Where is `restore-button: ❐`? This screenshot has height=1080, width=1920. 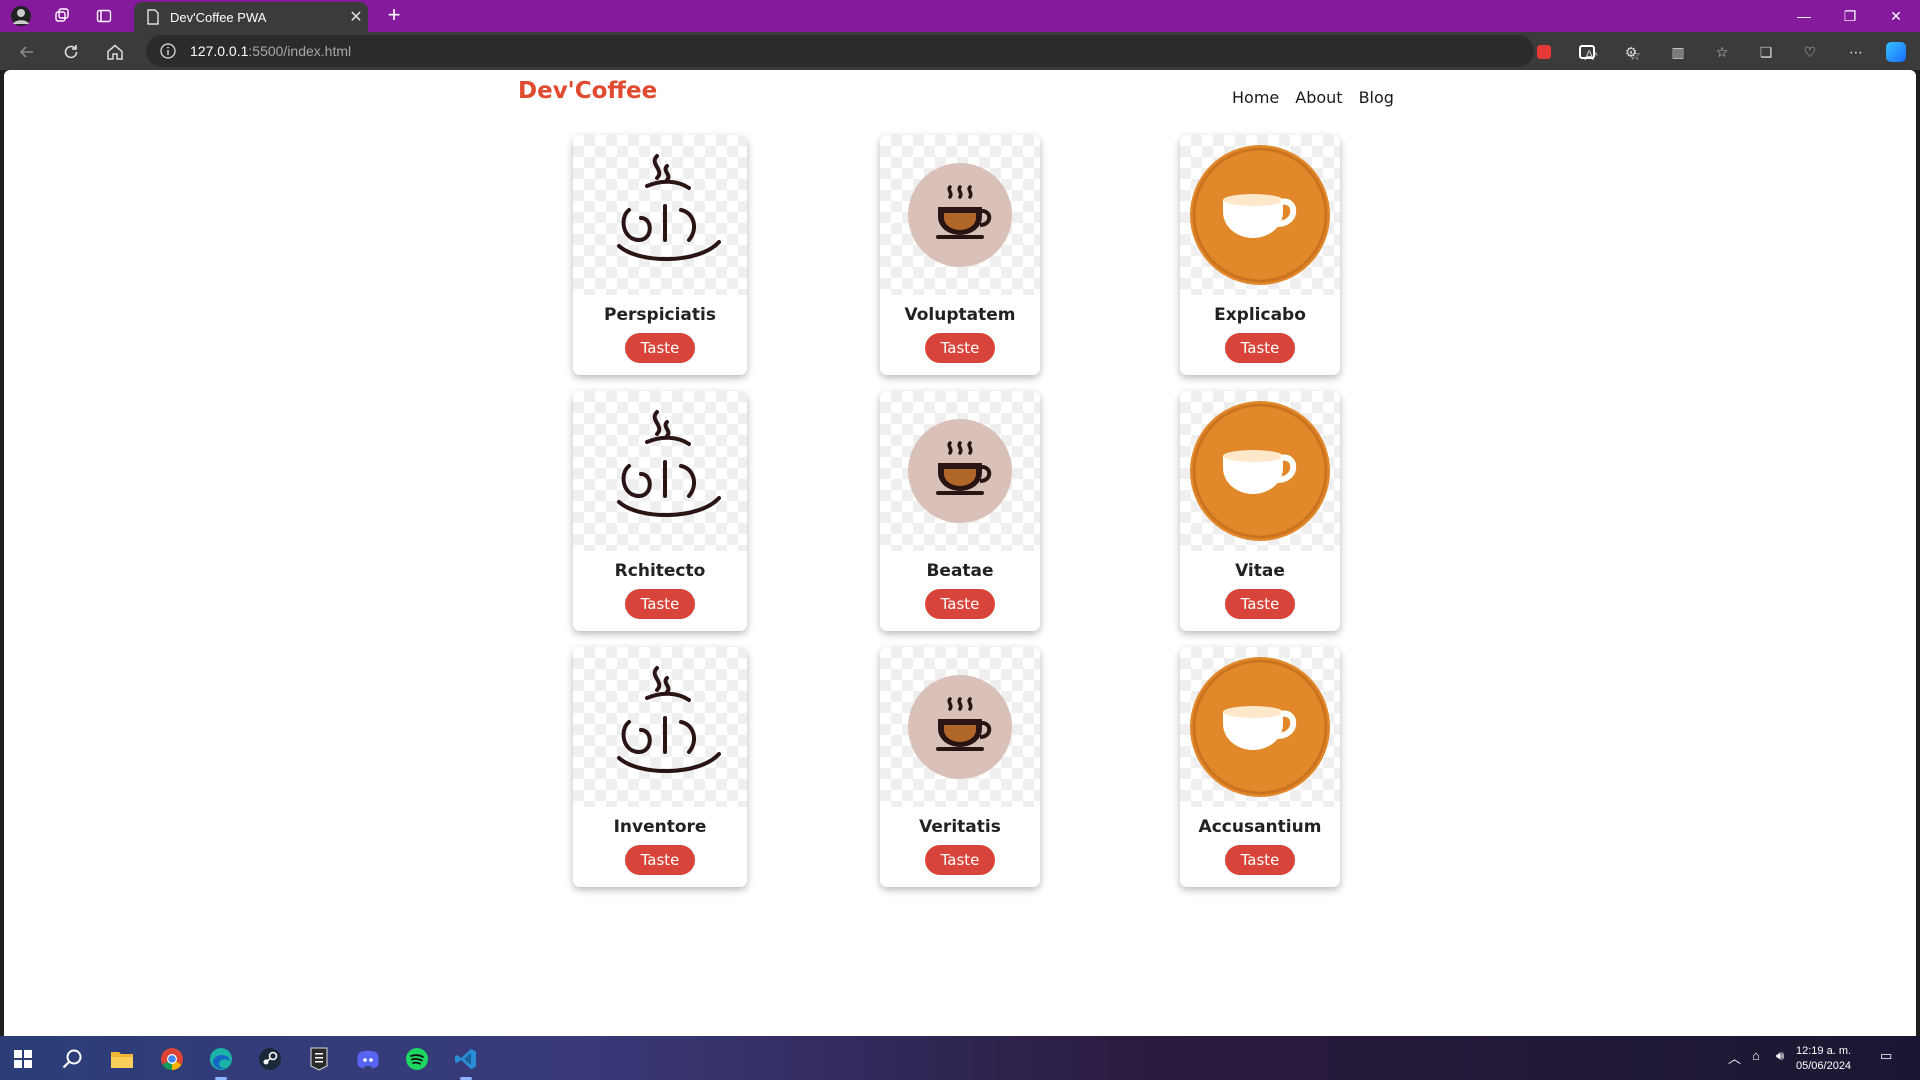
restore-button: ❐ is located at coordinates (1850, 16).